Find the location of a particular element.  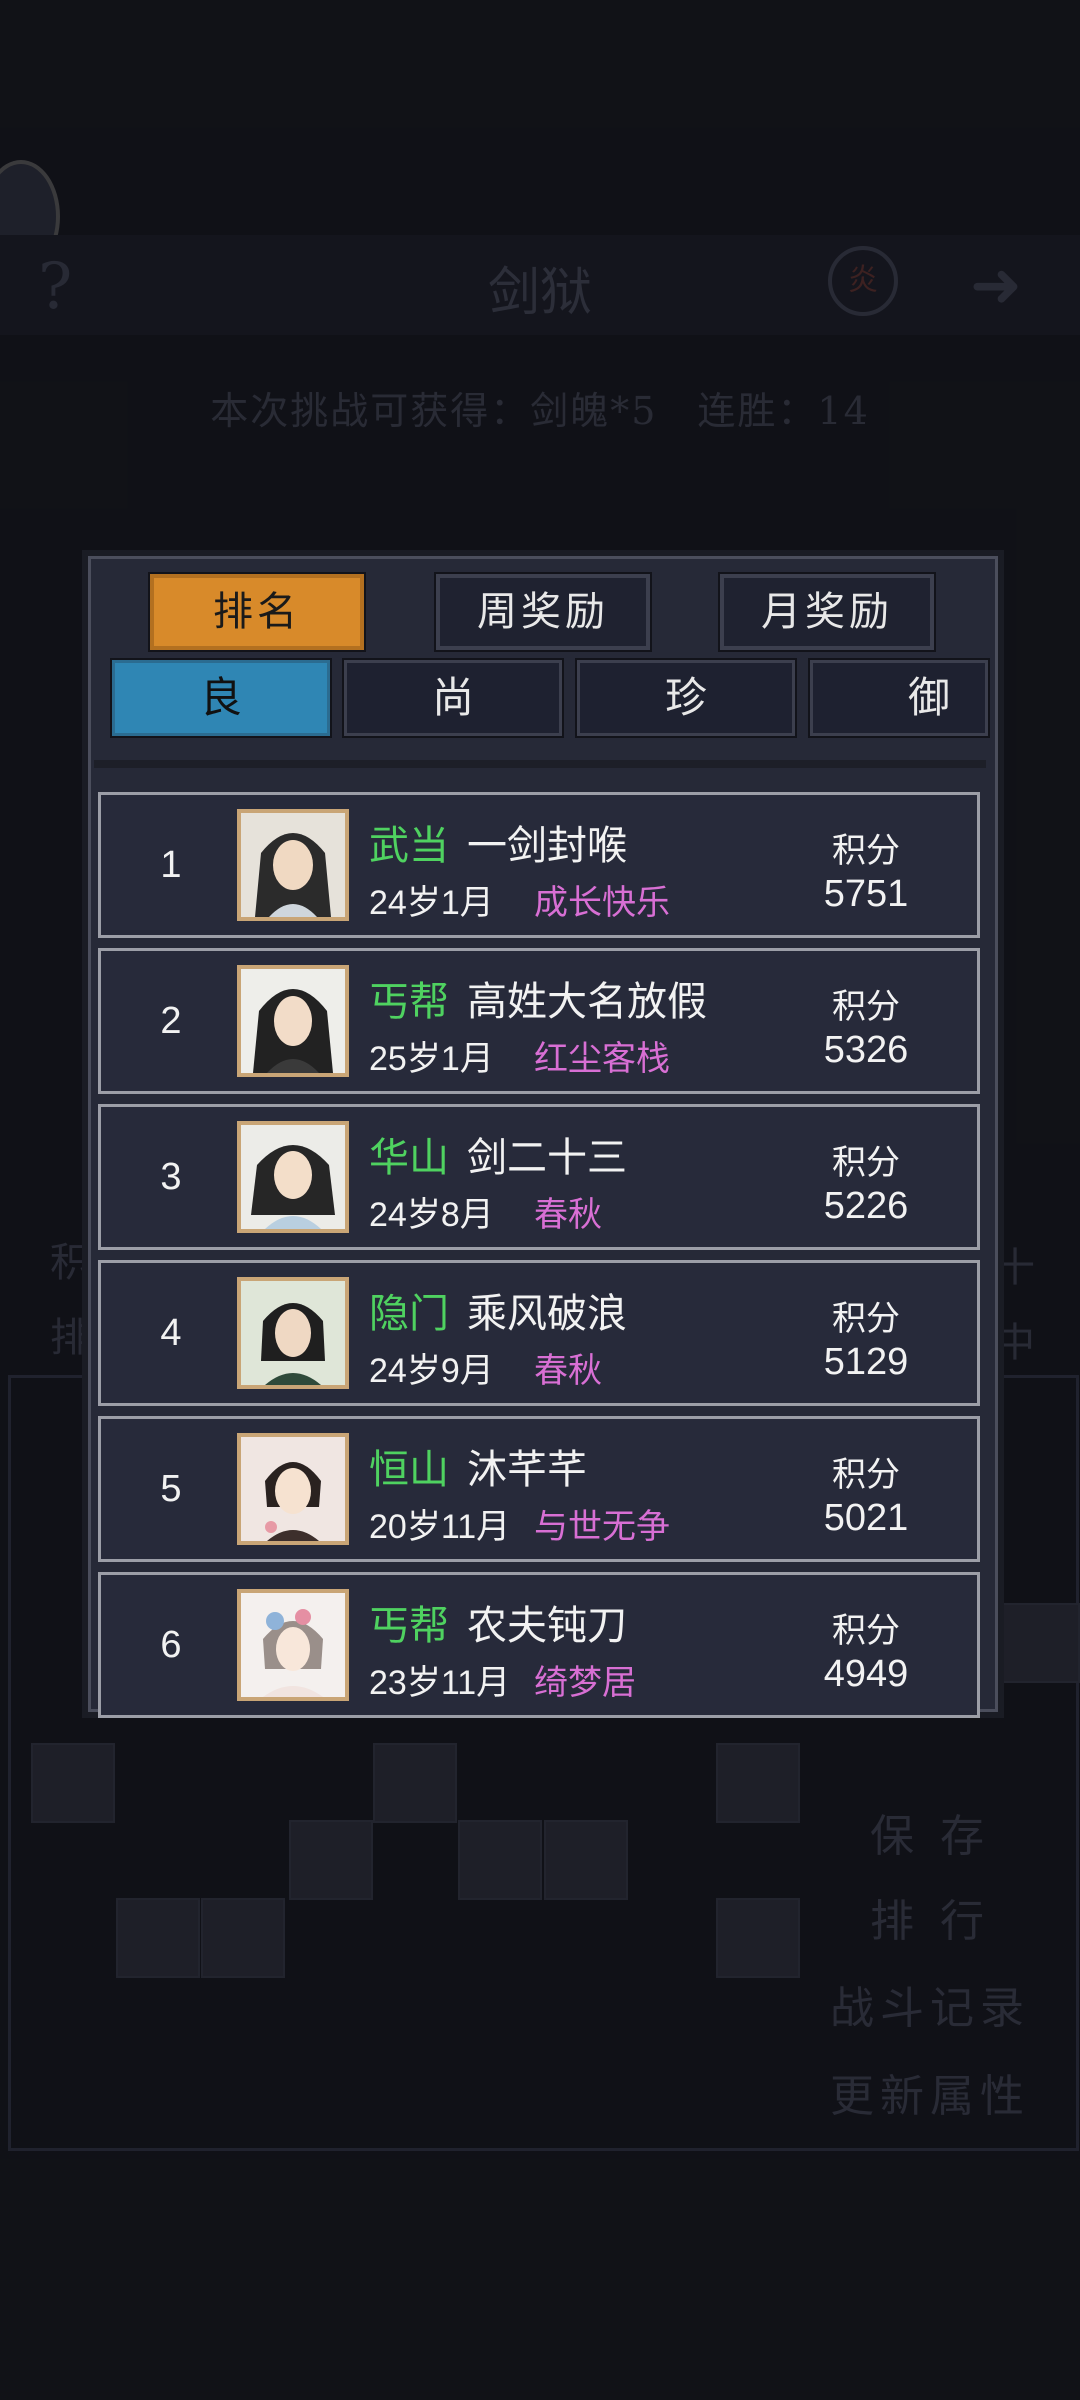

rank-number: 1 is located at coordinates (171, 865).